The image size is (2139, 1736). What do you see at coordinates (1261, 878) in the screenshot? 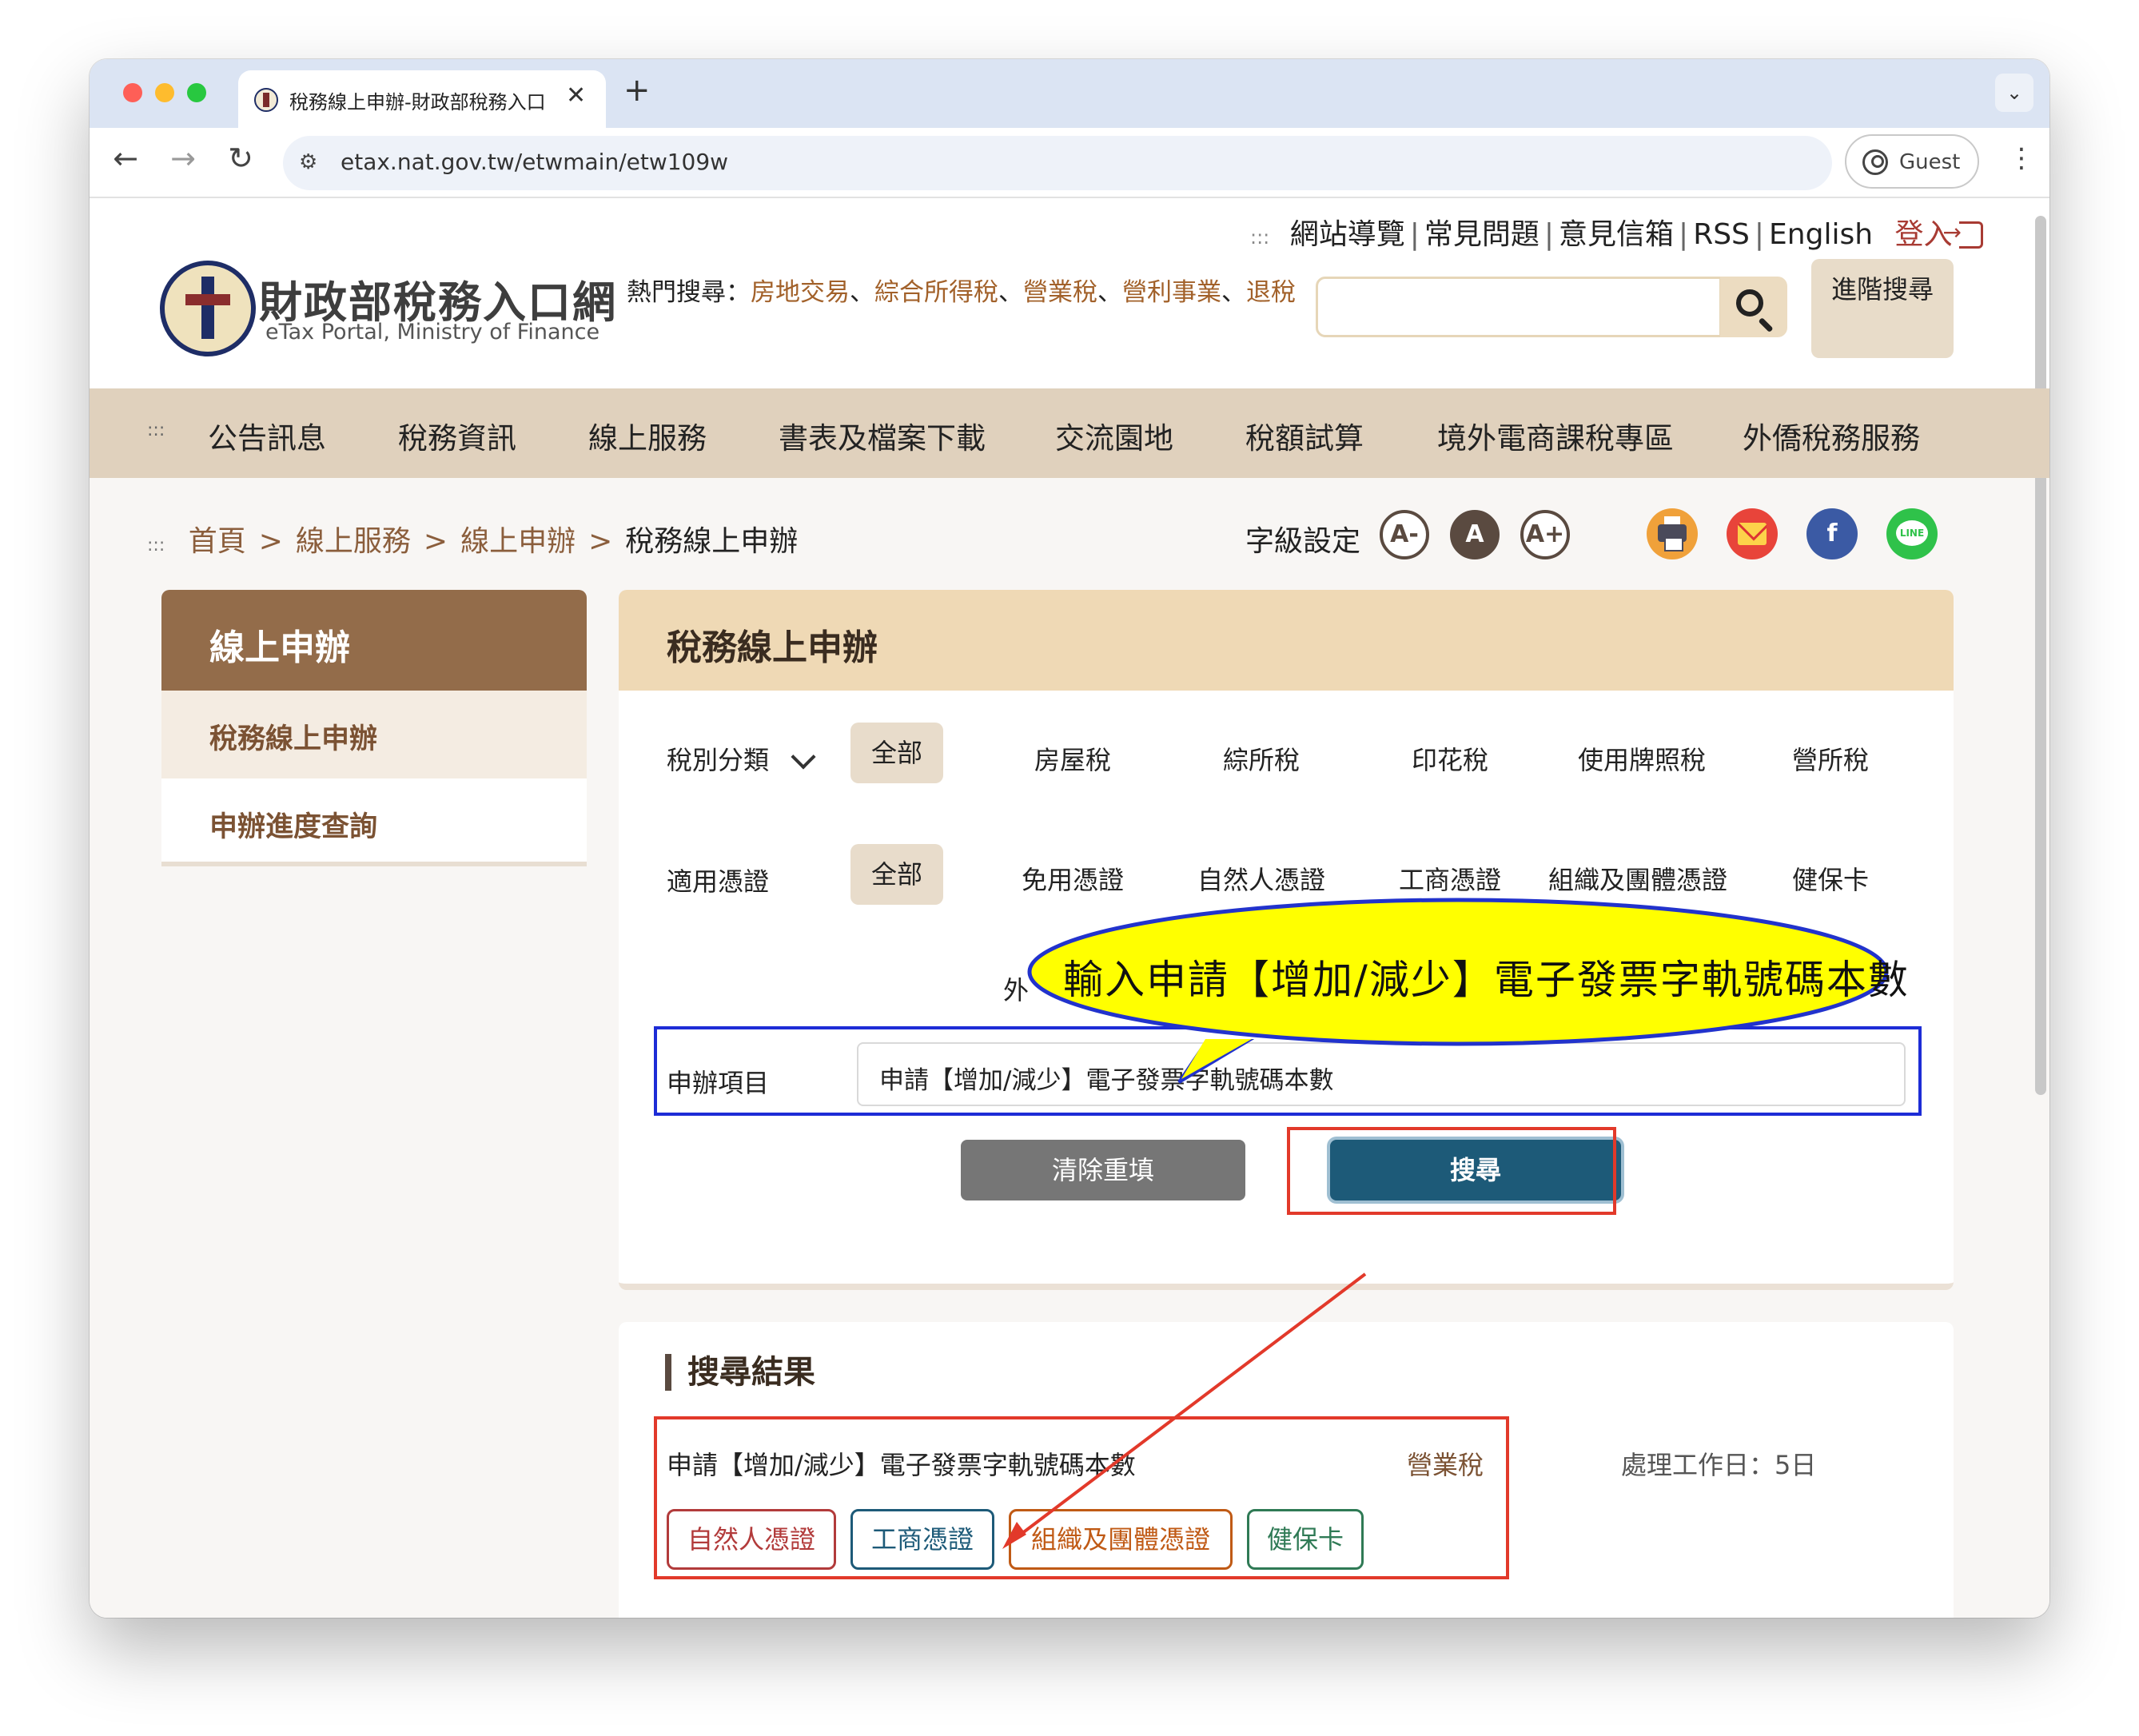
I see `cert-option-natural-person: 自然人憑證` at bounding box center [1261, 878].